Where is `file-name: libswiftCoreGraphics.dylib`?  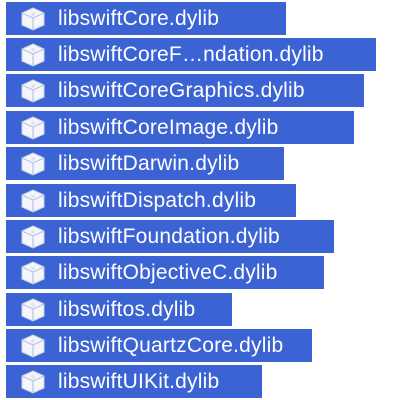
file-name: libswiftCoreGraphics.dylib is located at coordinates (181, 90).